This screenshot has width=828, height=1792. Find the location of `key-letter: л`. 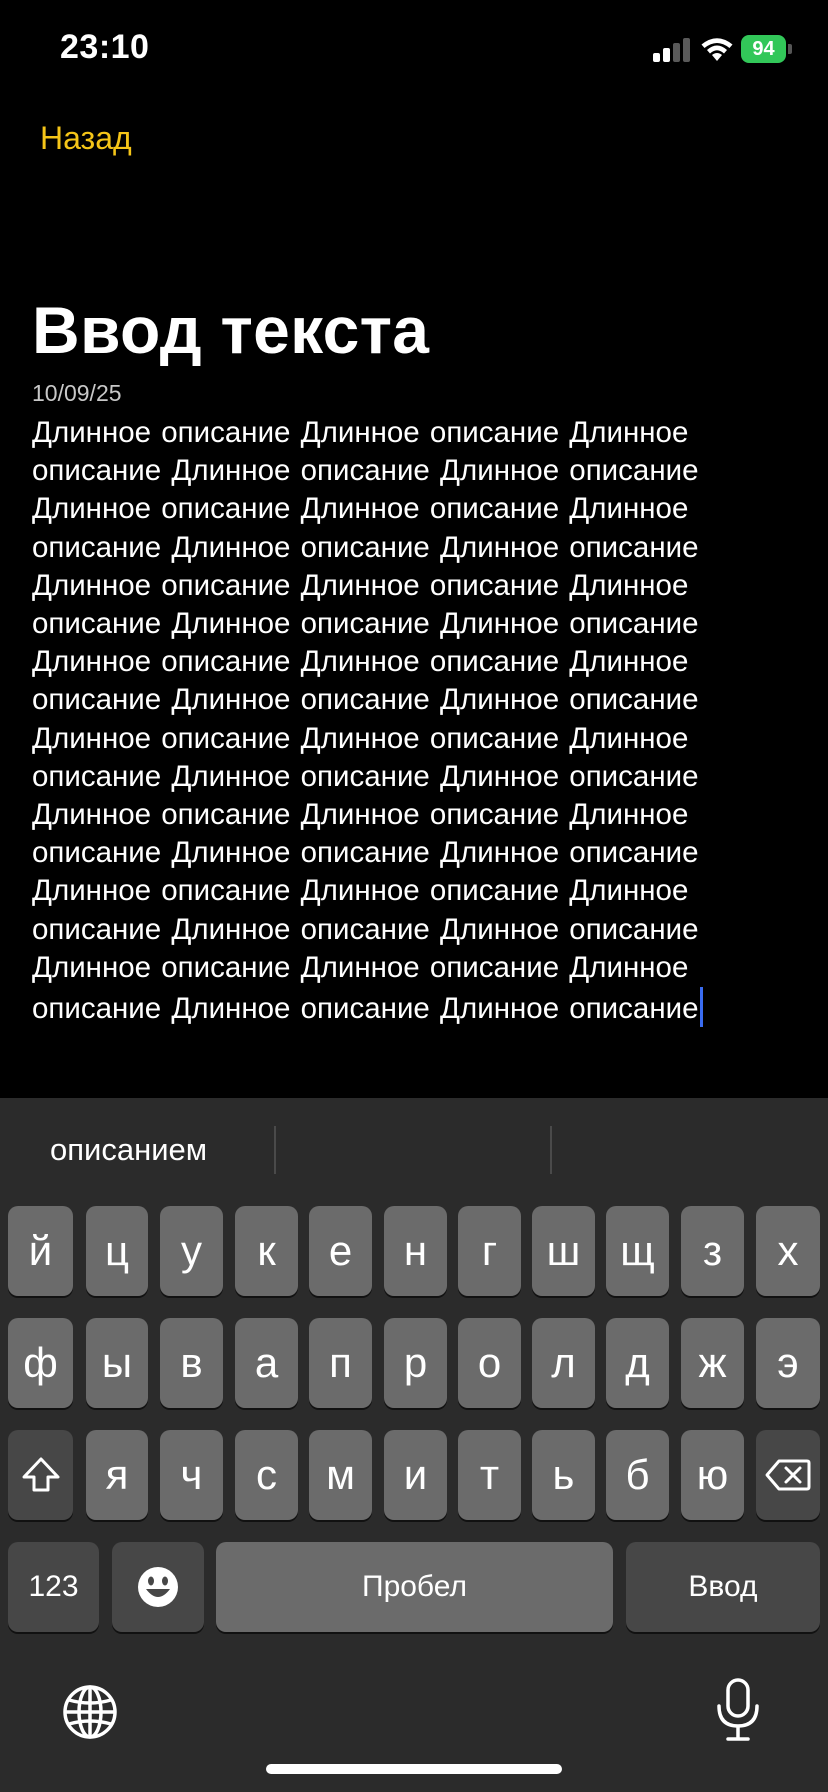

key-letter: л is located at coordinates (563, 1363).